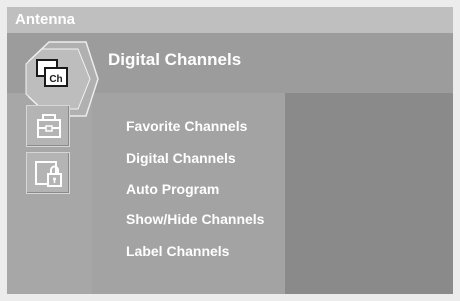 This screenshot has height=301, width=460. What do you see at coordinates (186, 126) in the screenshot?
I see `menu-item-favorite-channels: Favorite Channels` at bounding box center [186, 126].